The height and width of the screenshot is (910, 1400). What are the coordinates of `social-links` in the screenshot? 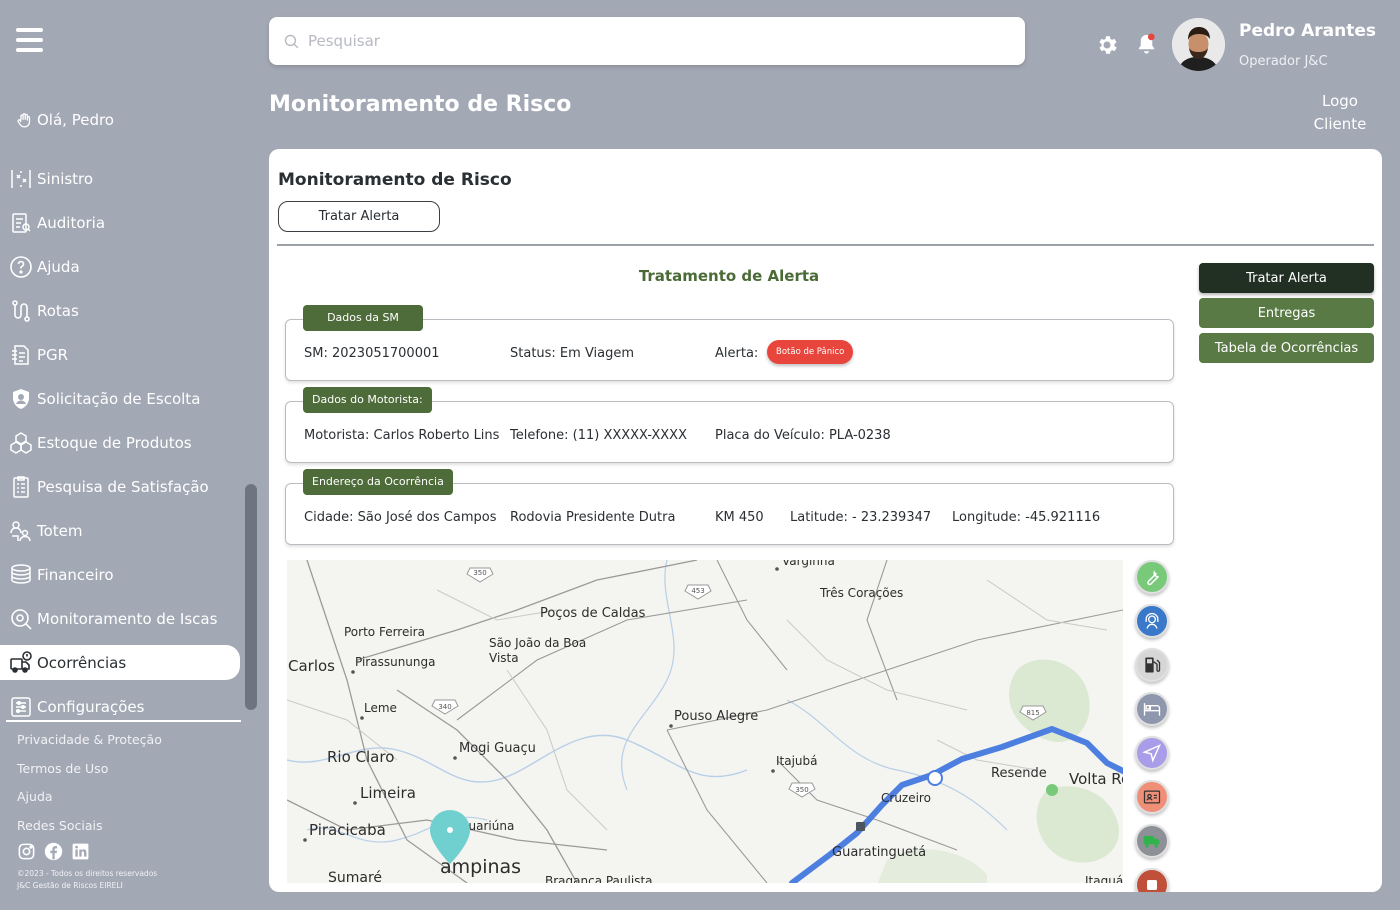 It's located at (53, 851).